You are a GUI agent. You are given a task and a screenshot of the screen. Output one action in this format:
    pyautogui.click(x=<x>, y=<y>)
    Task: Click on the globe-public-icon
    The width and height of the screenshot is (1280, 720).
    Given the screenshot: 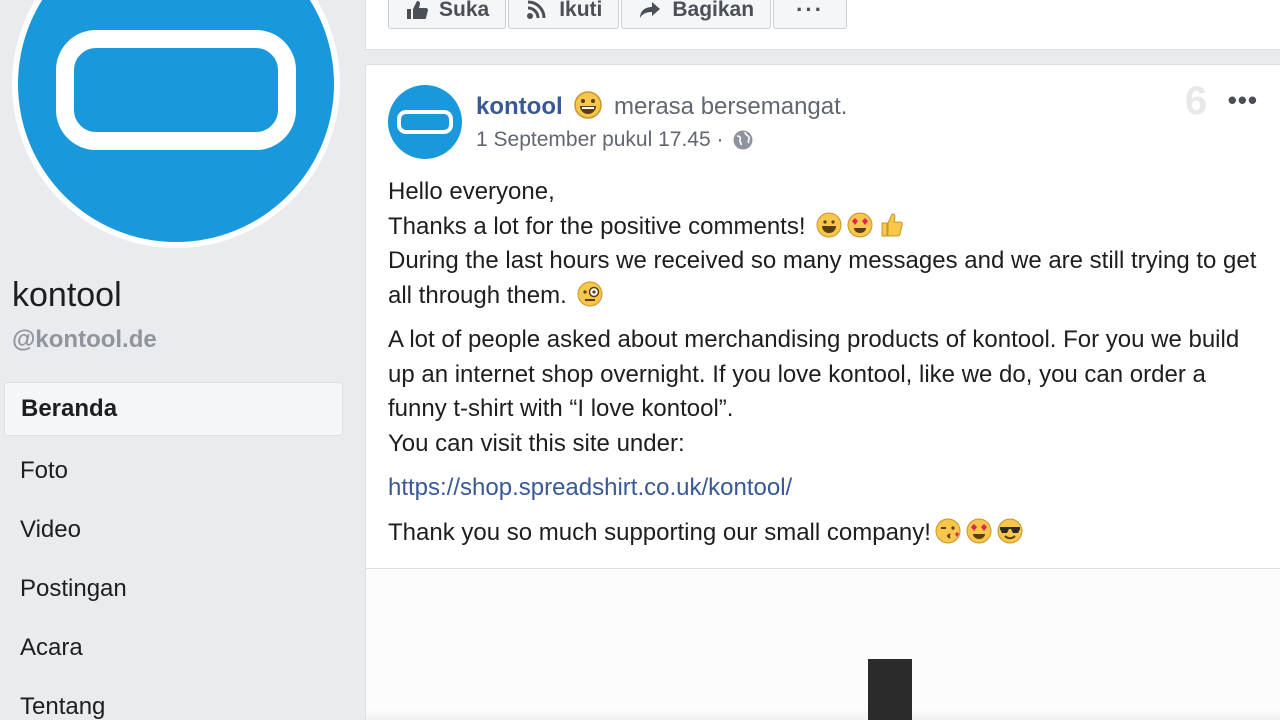 What is the action you would take?
    pyautogui.click(x=743, y=140)
    